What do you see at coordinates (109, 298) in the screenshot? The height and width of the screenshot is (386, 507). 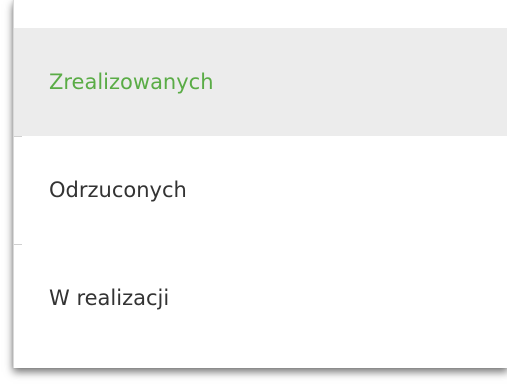 I see `menu-item-label: W realizacji` at bounding box center [109, 298].